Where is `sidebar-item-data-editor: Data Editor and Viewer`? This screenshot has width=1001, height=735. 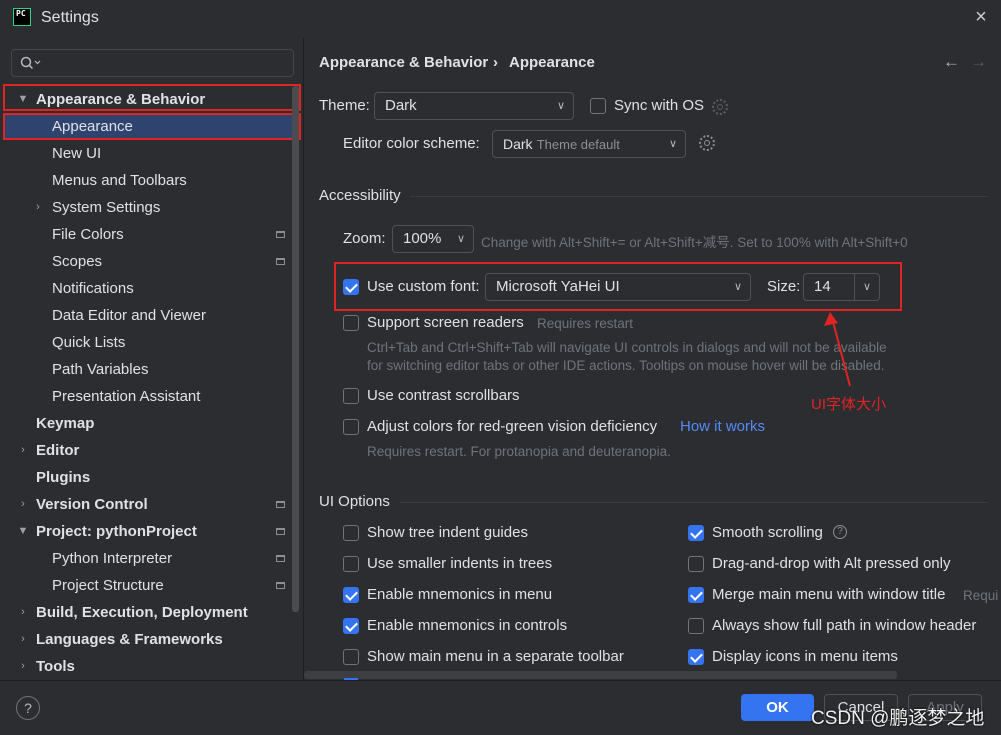 sidebar-item-data-editor: Data Editor and Viewer is located at coordinates (129, 315).